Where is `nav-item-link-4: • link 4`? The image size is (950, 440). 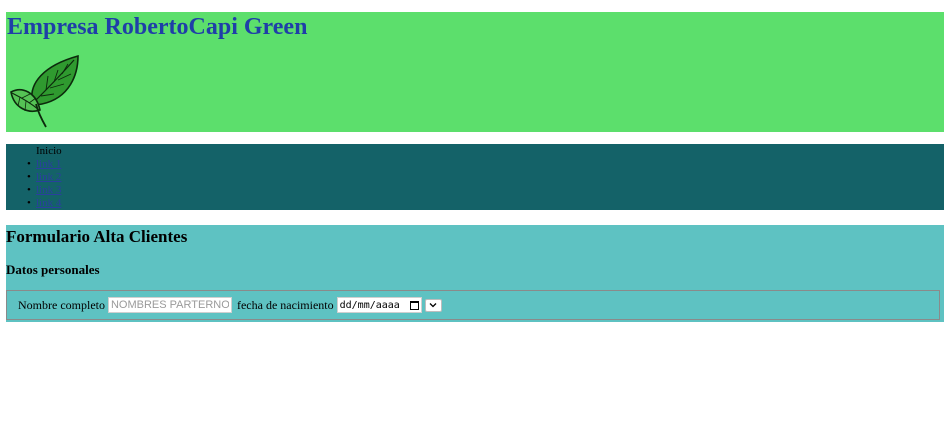 nav-item-link-4: • link 4 is located at coordinates (44, 203).